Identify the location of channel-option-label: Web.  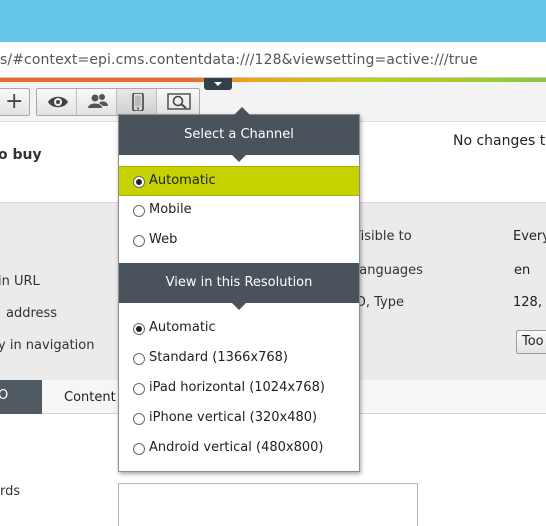
(163, 239).